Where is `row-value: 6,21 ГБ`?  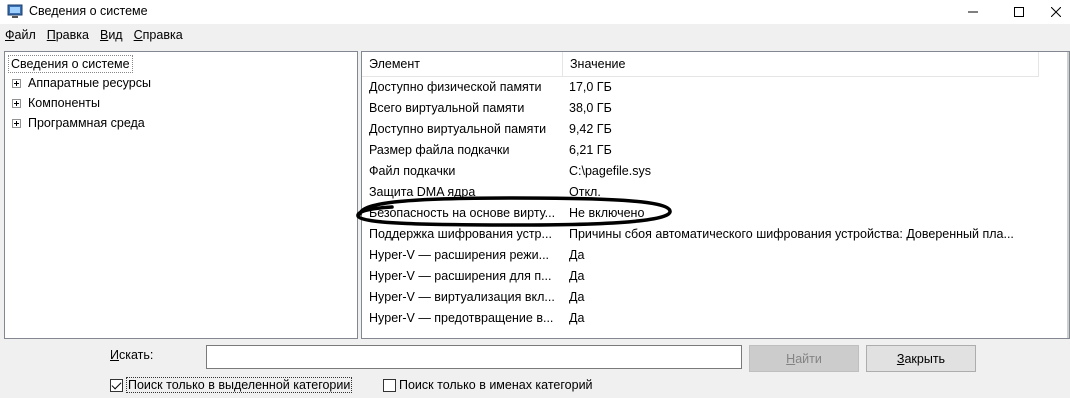 row-value: 6,21 ГБ is located at coordinates (590, 150).